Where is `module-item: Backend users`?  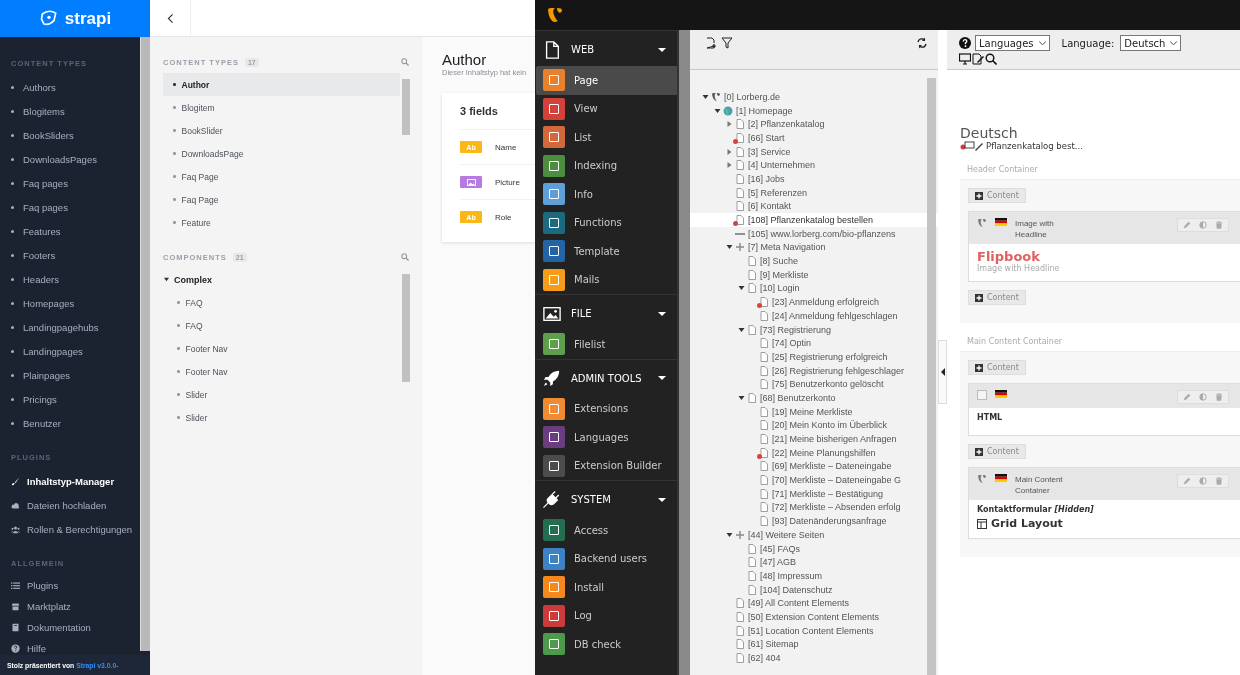
module-item: Backend users is located at coordinates (607, 558).